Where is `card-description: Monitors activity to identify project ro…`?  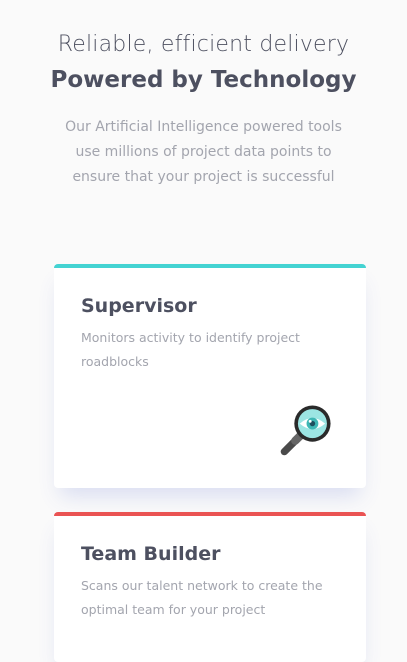 card-description: Monitors activity to identify project ro… is located at coordinates (190, 349).